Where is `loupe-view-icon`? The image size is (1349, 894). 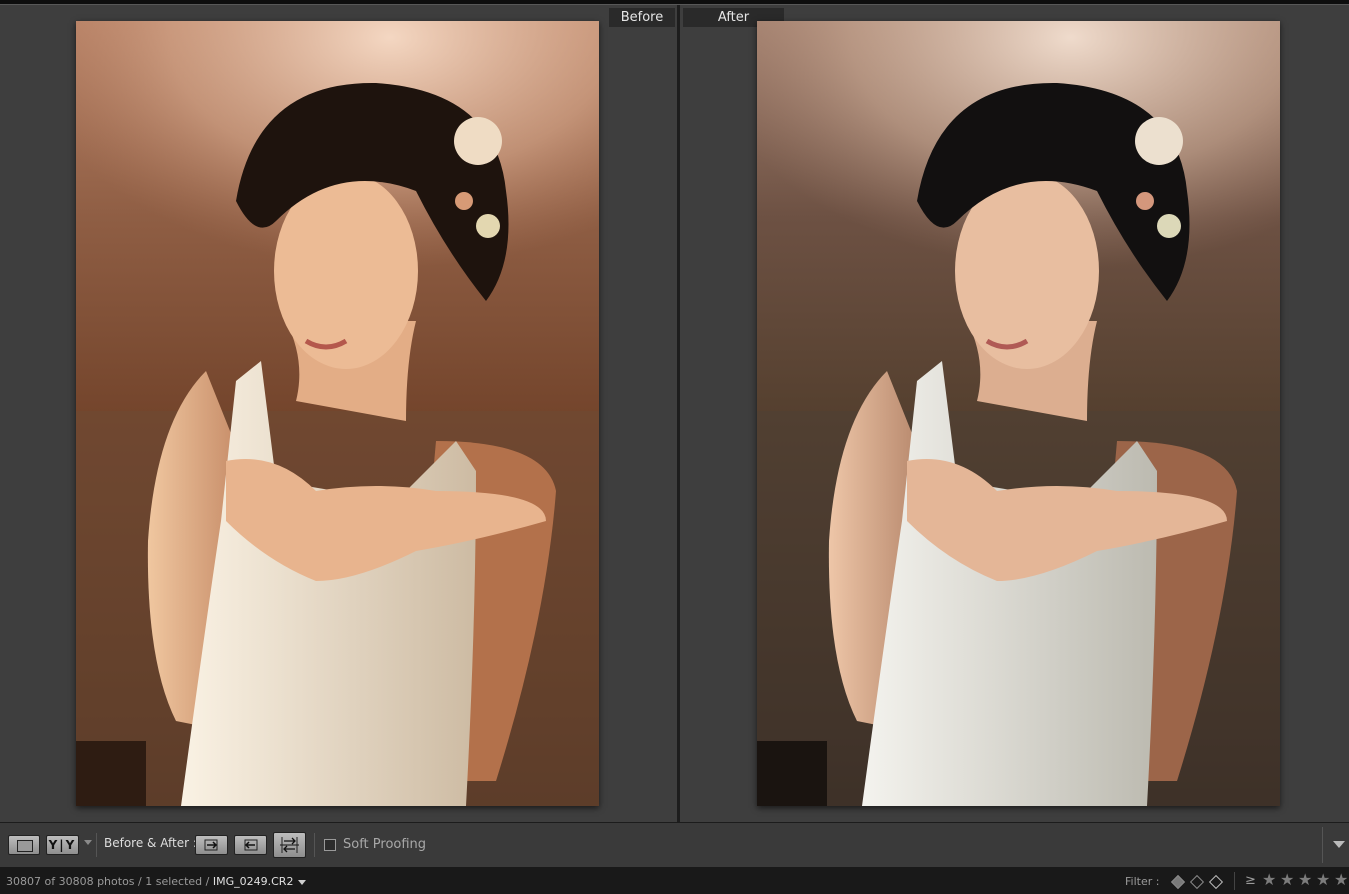
loupe-view-icon is located at coordinates (25, 846).